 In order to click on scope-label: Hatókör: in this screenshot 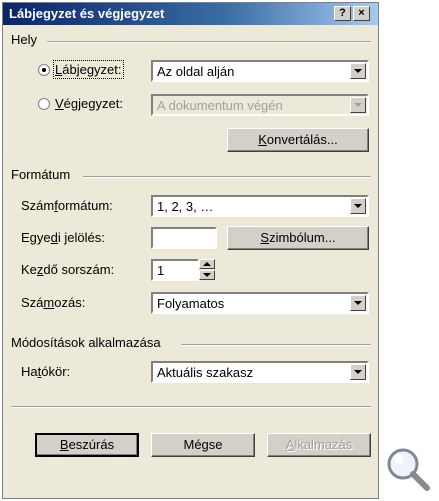, I will do `click(46, 371)`.